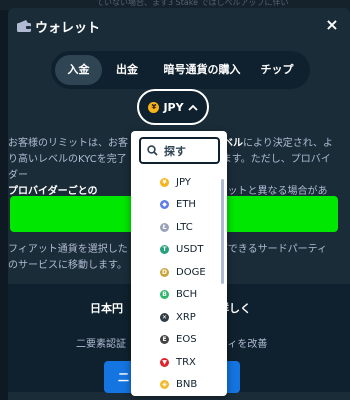 The width and height of the screenshot is (350, 400). Describe the element at coordinates (179, 26) in the screenshot. I see `modal-header: ウォレット ×` at that location.